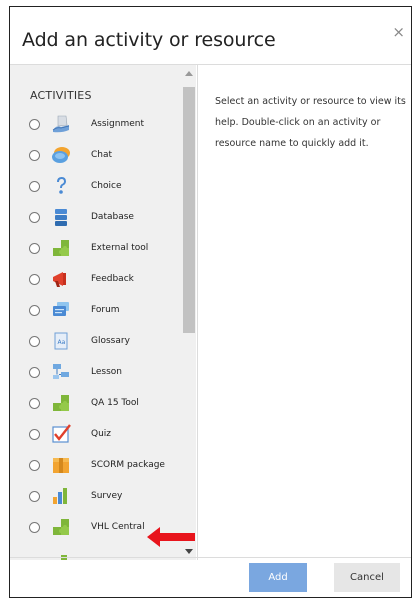 This screenshot has width=413, height=599. What do you see at coordinates (60, 496) in the screenshot?
I see `survey-icon` at bounding box center [60, 496].